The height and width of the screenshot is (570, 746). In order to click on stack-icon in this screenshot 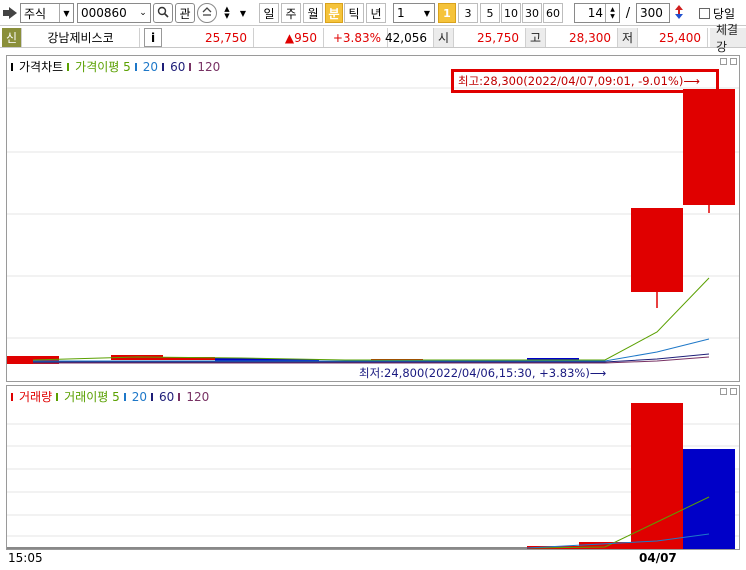, I will do `click(207, 13)`.